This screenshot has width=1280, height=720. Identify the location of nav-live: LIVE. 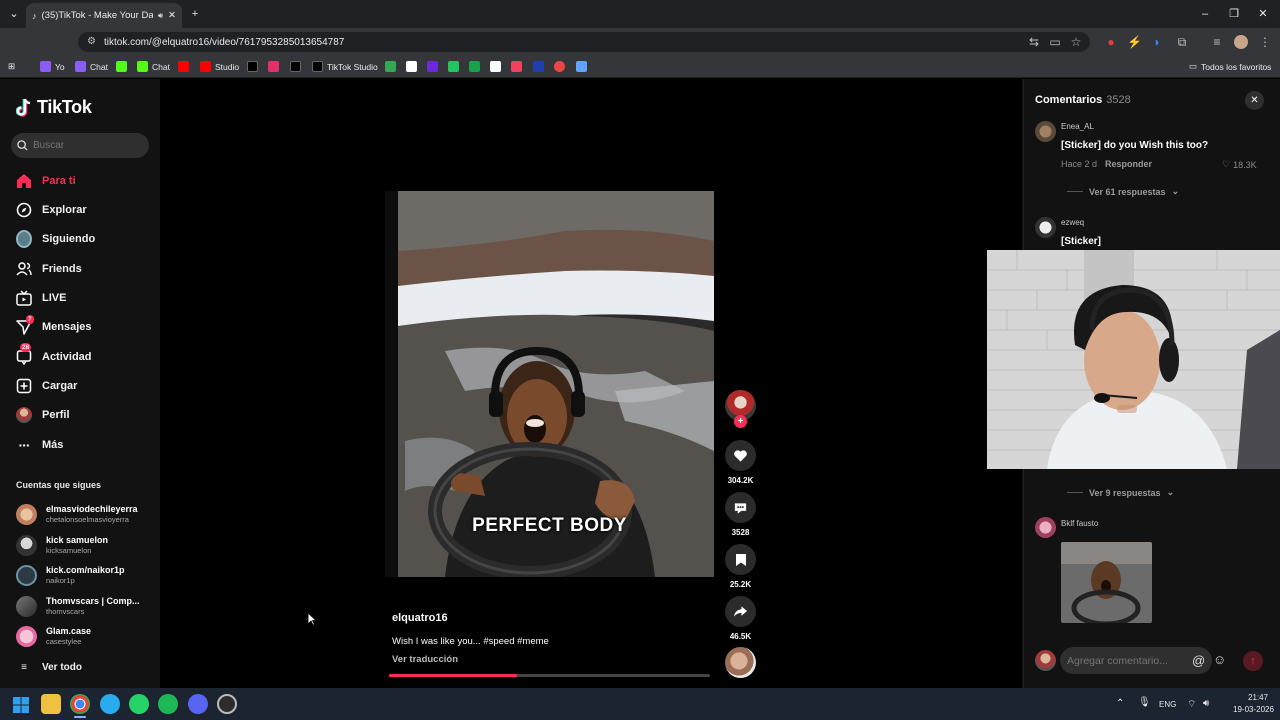
(41, 298).